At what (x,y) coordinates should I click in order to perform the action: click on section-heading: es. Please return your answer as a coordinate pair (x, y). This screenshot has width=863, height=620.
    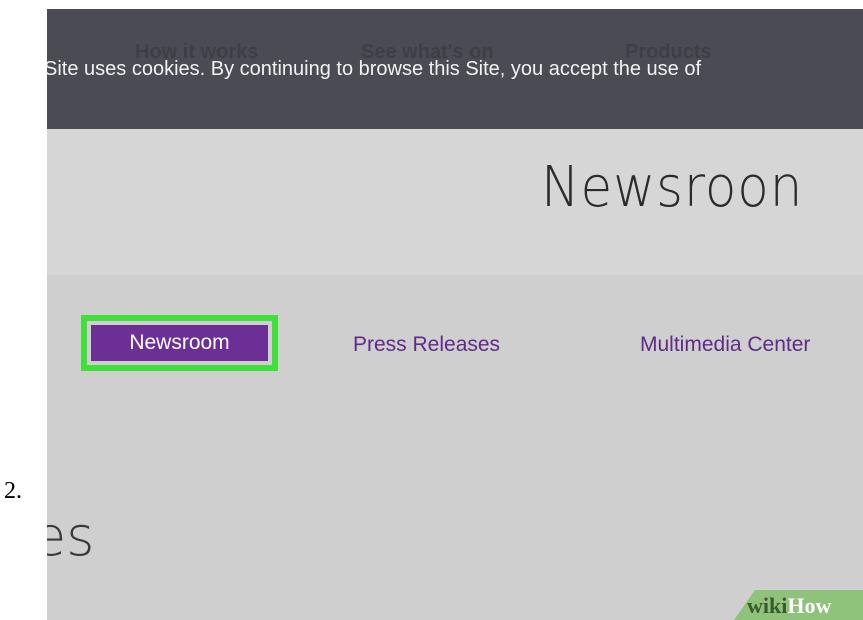
    Looking at the image, I should click on (71, 536).